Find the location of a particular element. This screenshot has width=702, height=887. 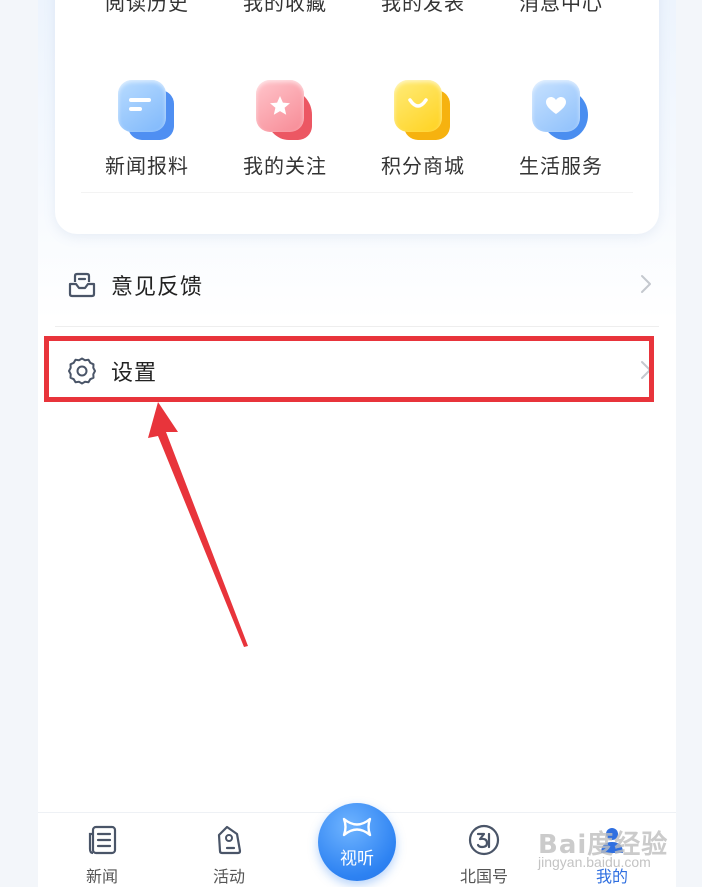

list-divider is located at coordinates (357, 326).